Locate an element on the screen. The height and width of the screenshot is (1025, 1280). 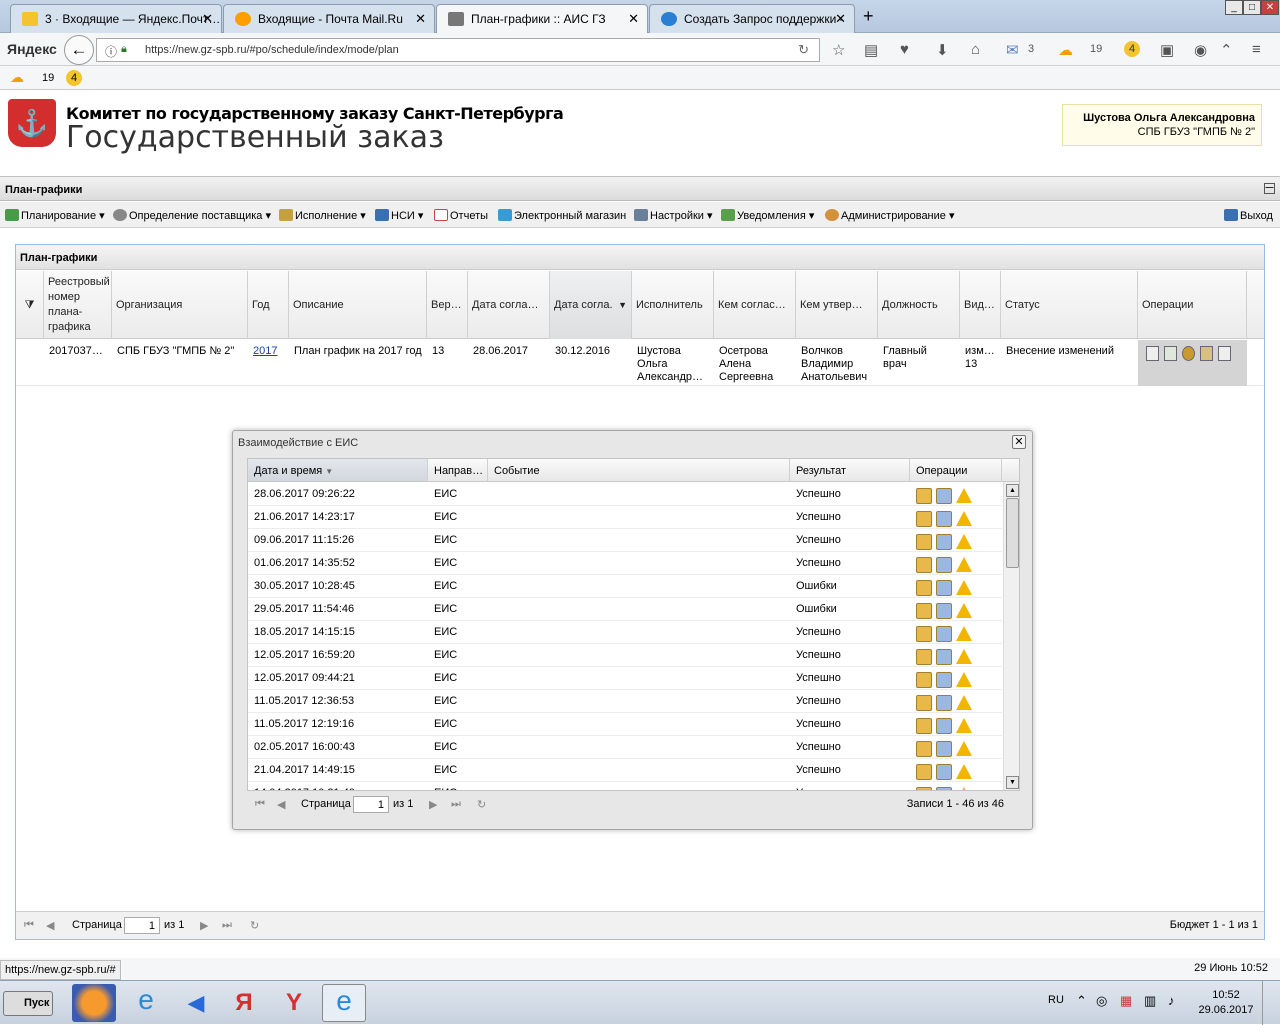
firefox-icon is located at coordinates (94, 1003).